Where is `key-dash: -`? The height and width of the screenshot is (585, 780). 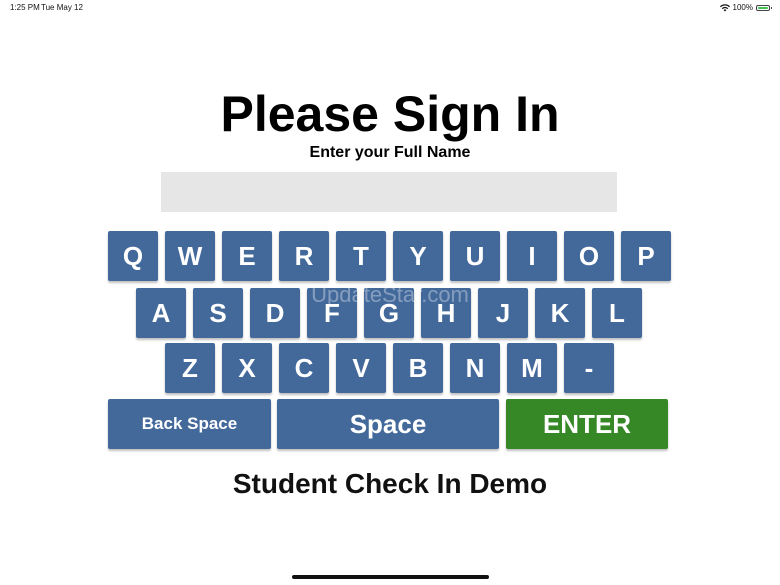 key-dash: - is located at coordinates (589, 368).